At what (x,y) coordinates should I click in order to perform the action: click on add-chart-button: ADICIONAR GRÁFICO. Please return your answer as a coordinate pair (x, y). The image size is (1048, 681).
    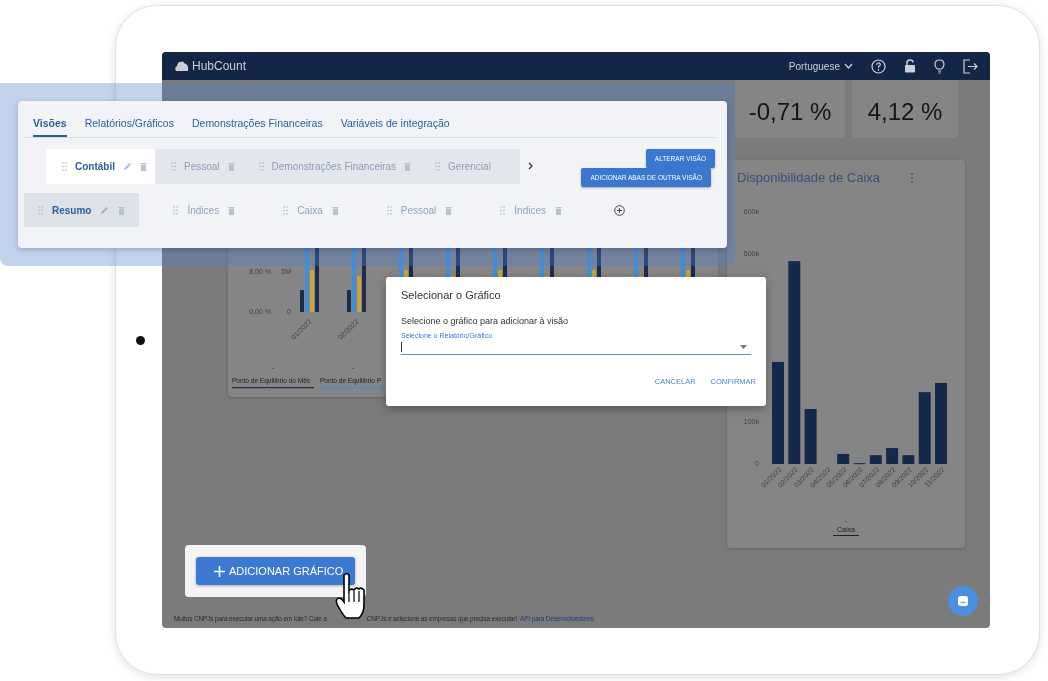
    Looking at the image, I should click on (276, 571).